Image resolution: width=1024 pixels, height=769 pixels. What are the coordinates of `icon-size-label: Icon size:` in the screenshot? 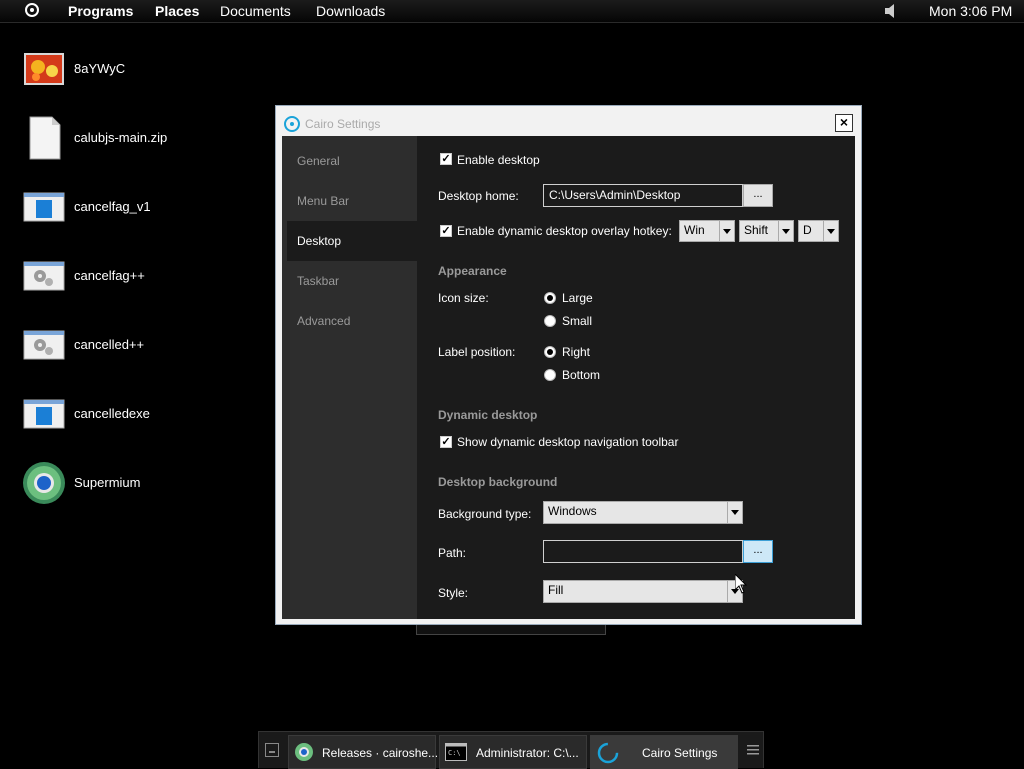 It's located at (463, 298).